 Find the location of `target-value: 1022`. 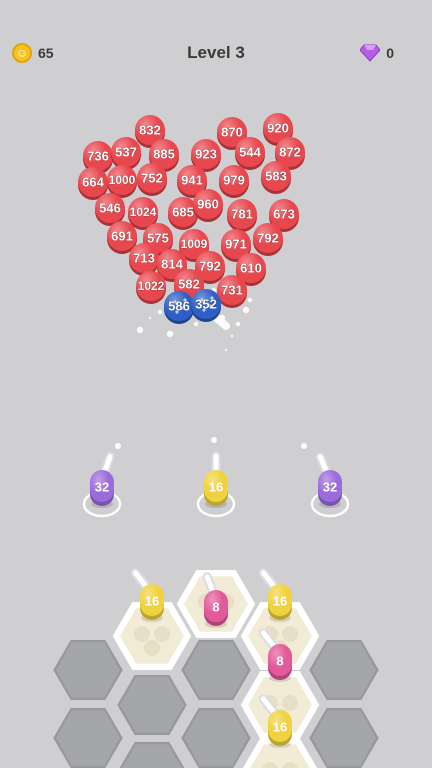

target-value: 1022 is located at coordinates (151, 286).